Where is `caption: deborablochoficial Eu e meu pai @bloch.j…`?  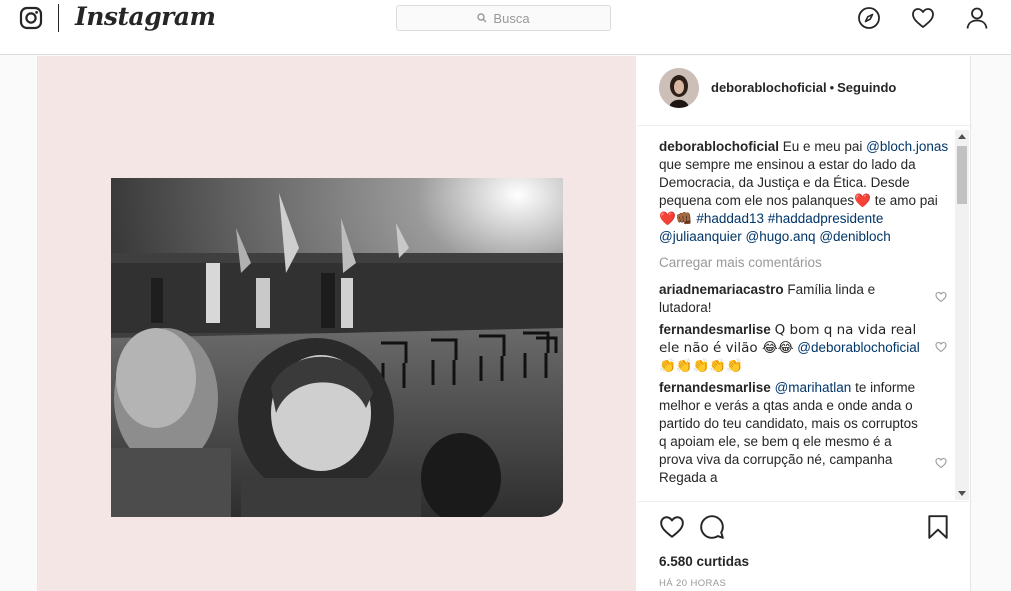 caption: deborablochoficial Eu e meu pai @bloch.j… is located at coordinates (807, 192).